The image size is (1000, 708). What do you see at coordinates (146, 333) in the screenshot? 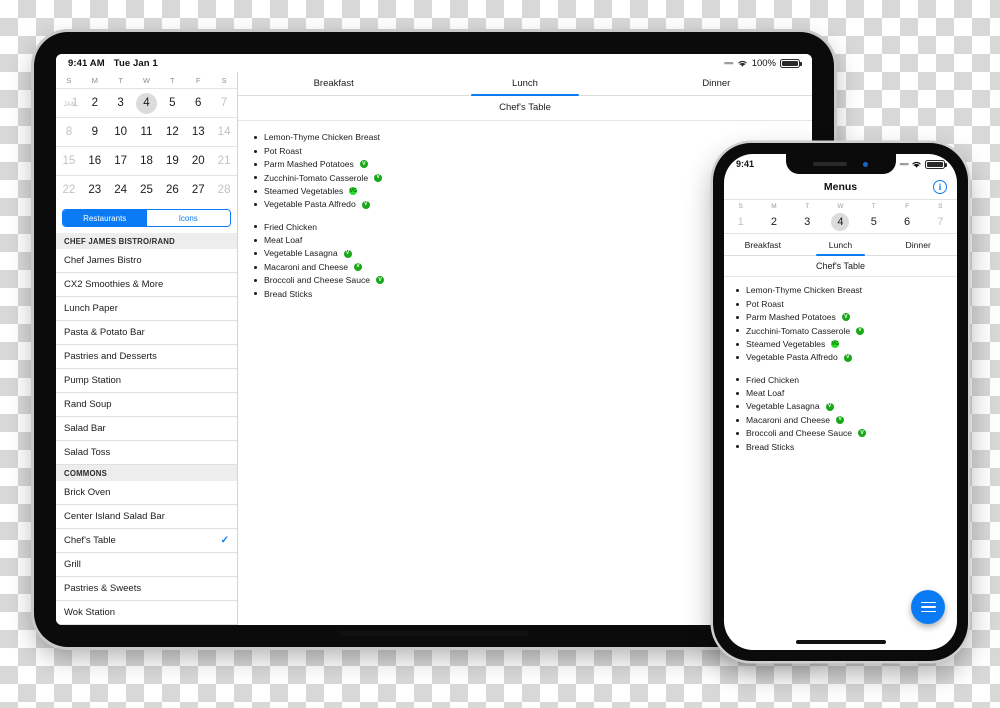
I see `list-item: Pasta & Potato Bar` at bounding box center [146, 333].